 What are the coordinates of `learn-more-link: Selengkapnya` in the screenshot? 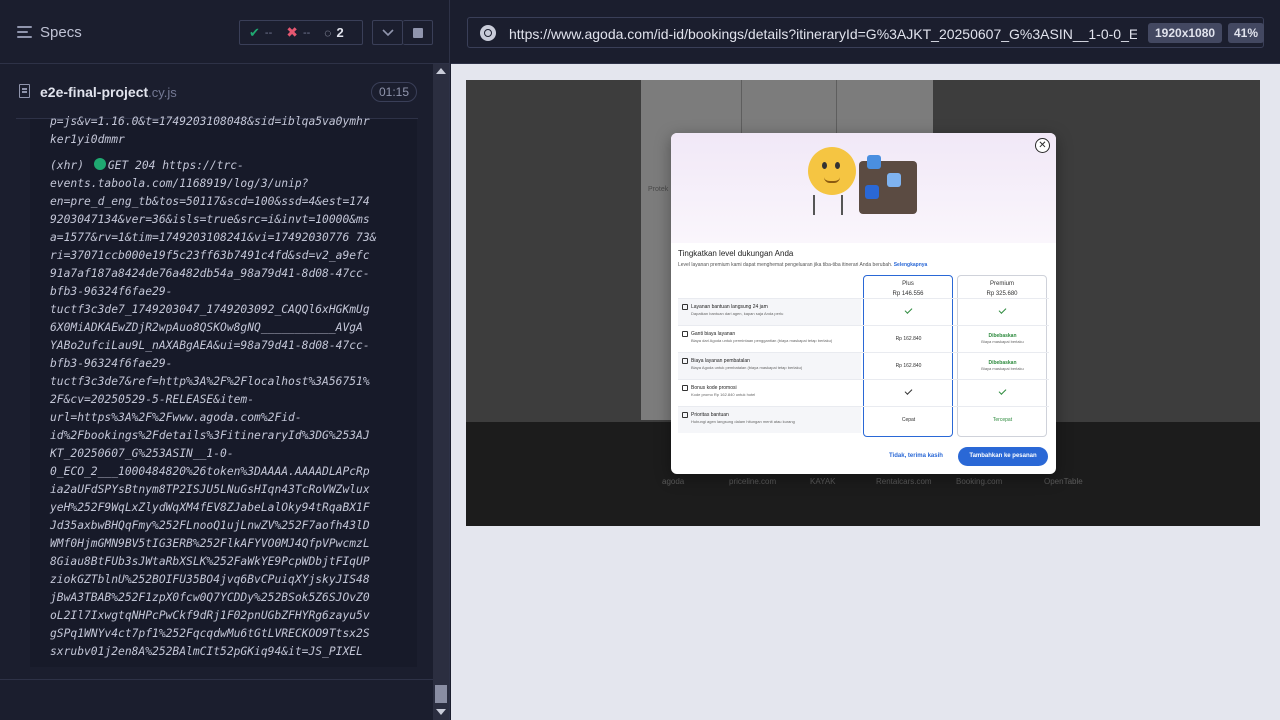 It's located at (911, 265).